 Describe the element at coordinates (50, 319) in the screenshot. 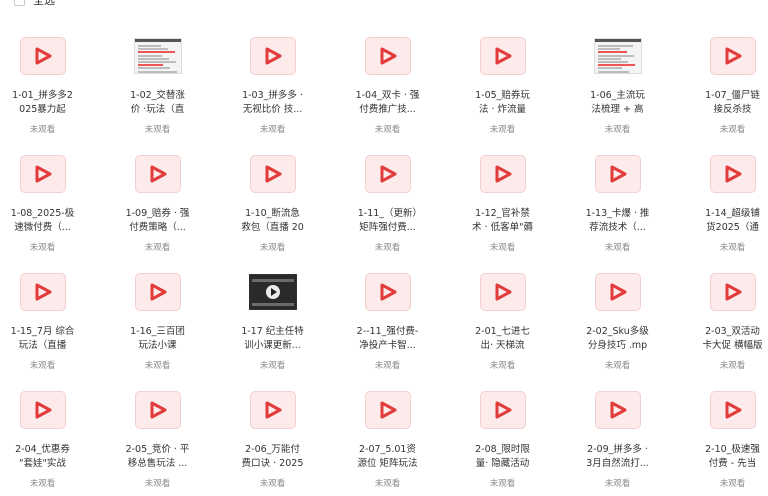

I see `file-item: 1-15_7月 综合玩法（直播 2... 未观看` at that location.